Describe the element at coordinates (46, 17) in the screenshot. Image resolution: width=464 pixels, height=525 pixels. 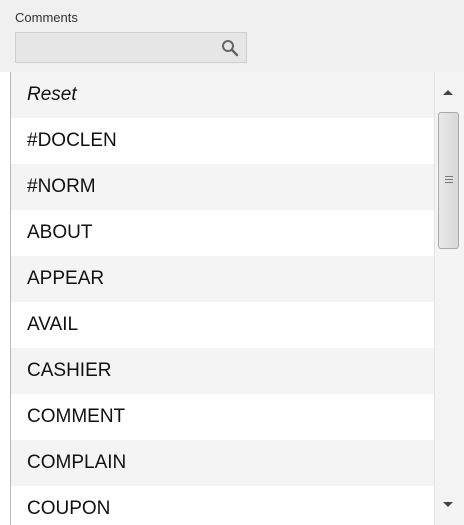
I see `filter-label: Comments` at that location.